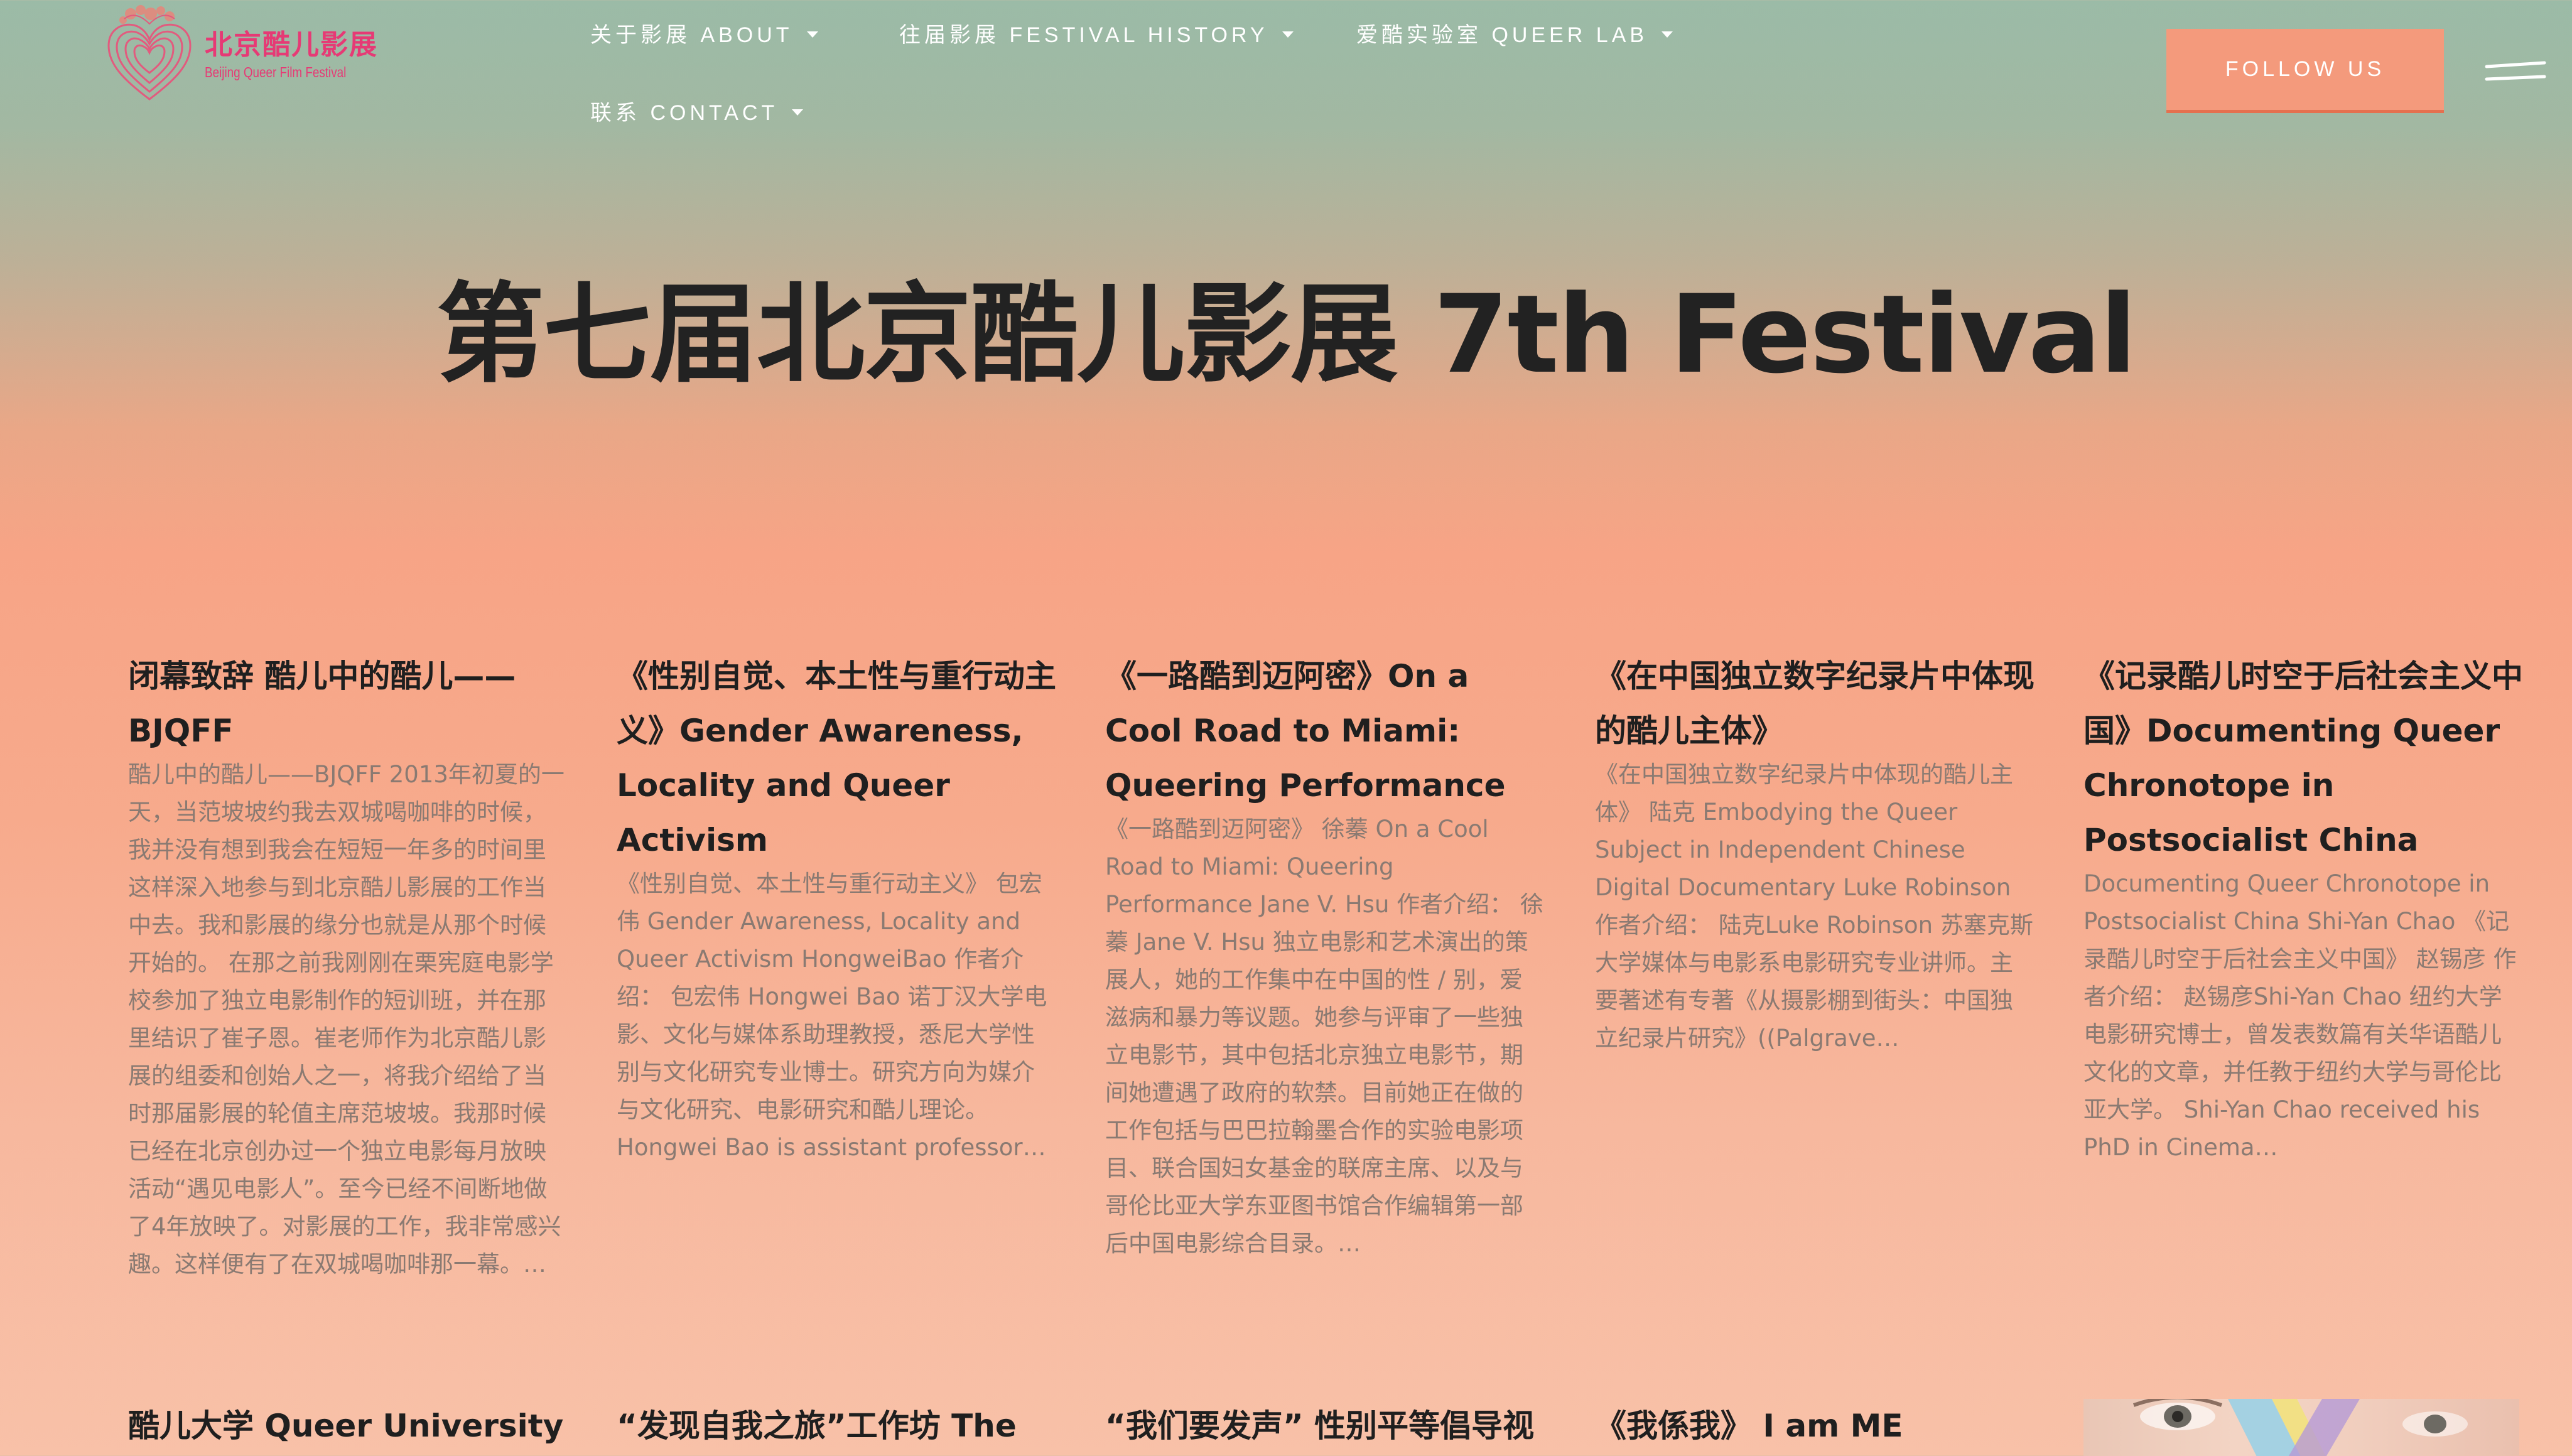 Image resolution: width=2572 pixels, height=1456 pixels. I want to click on post-card: 《我係我》 I am ME, so click(1815, 1426).